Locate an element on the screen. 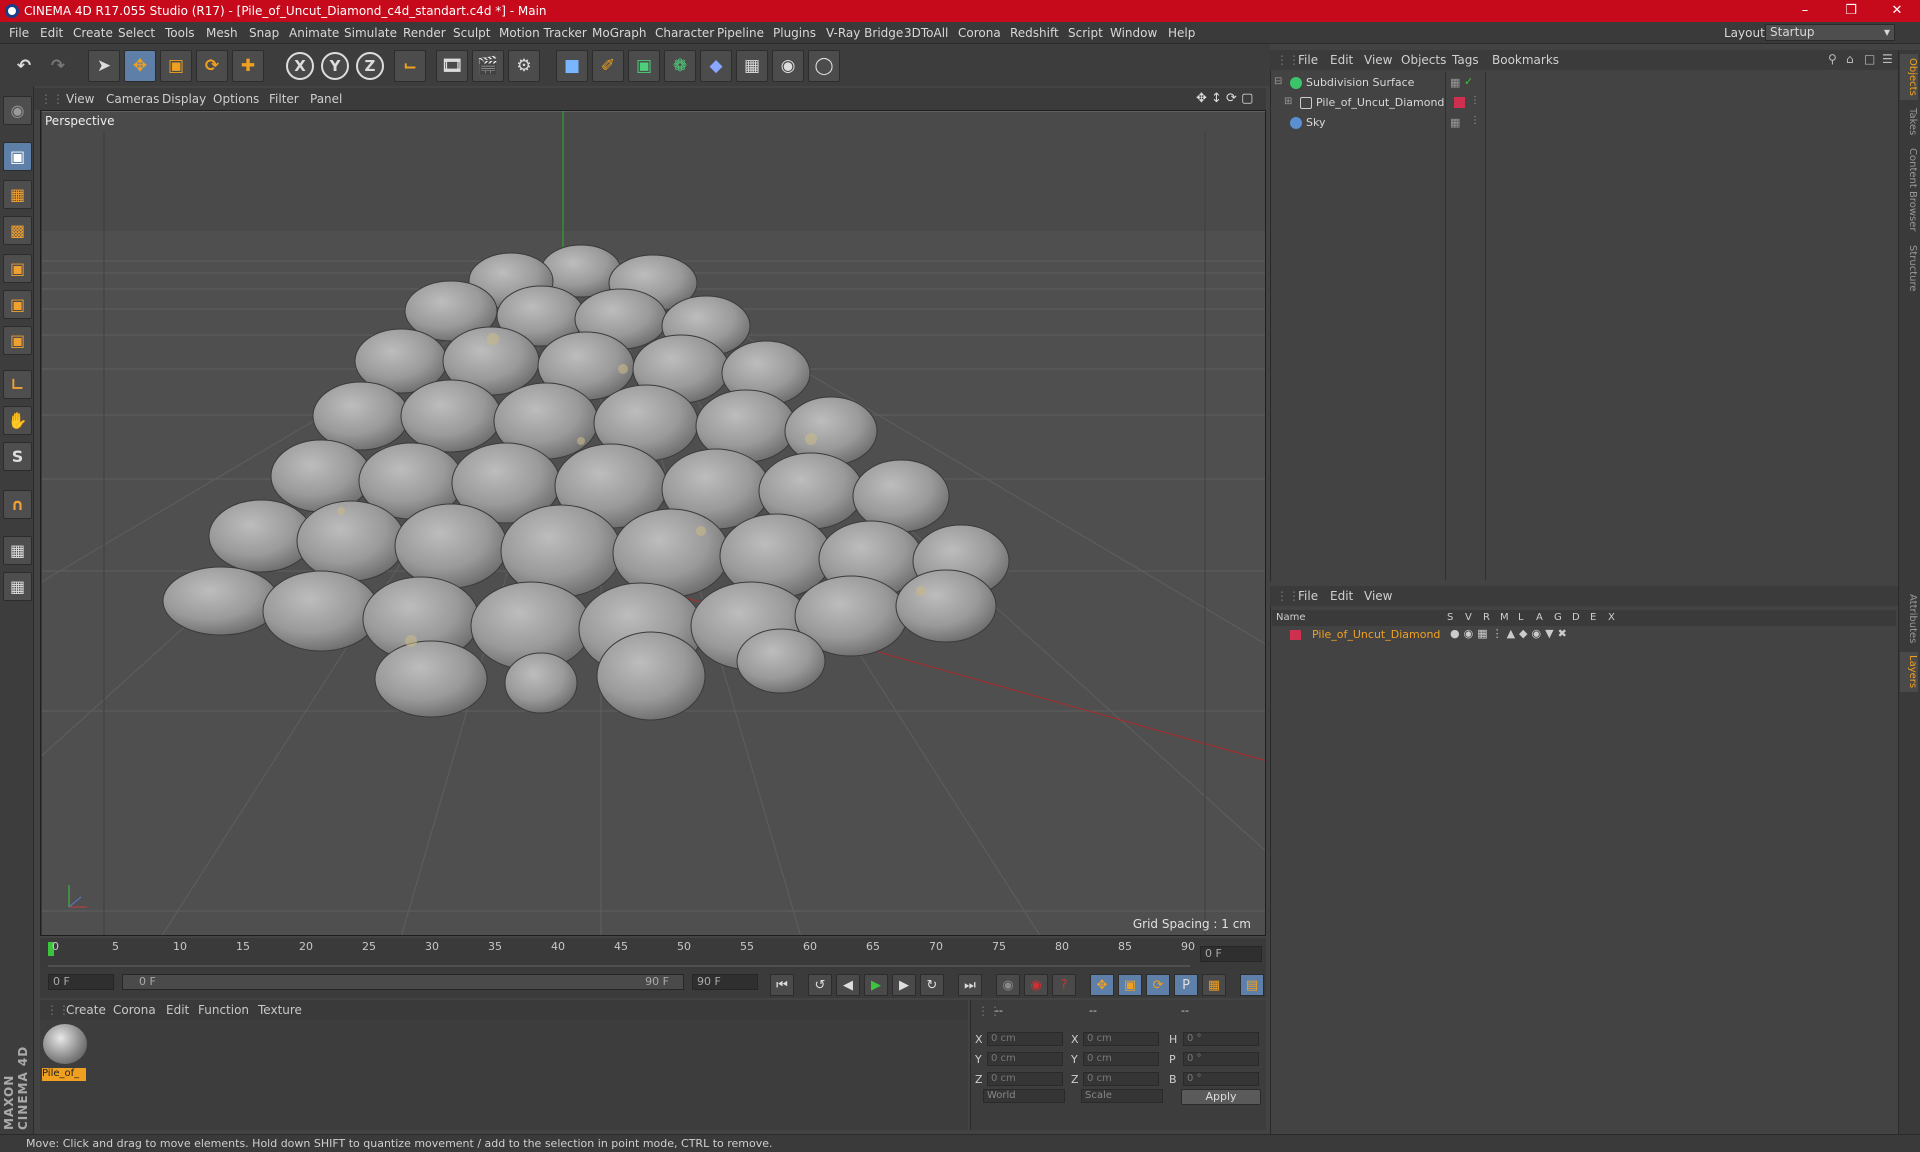  edges-mode-icon: ▣ is located at coordinates (17, 304).